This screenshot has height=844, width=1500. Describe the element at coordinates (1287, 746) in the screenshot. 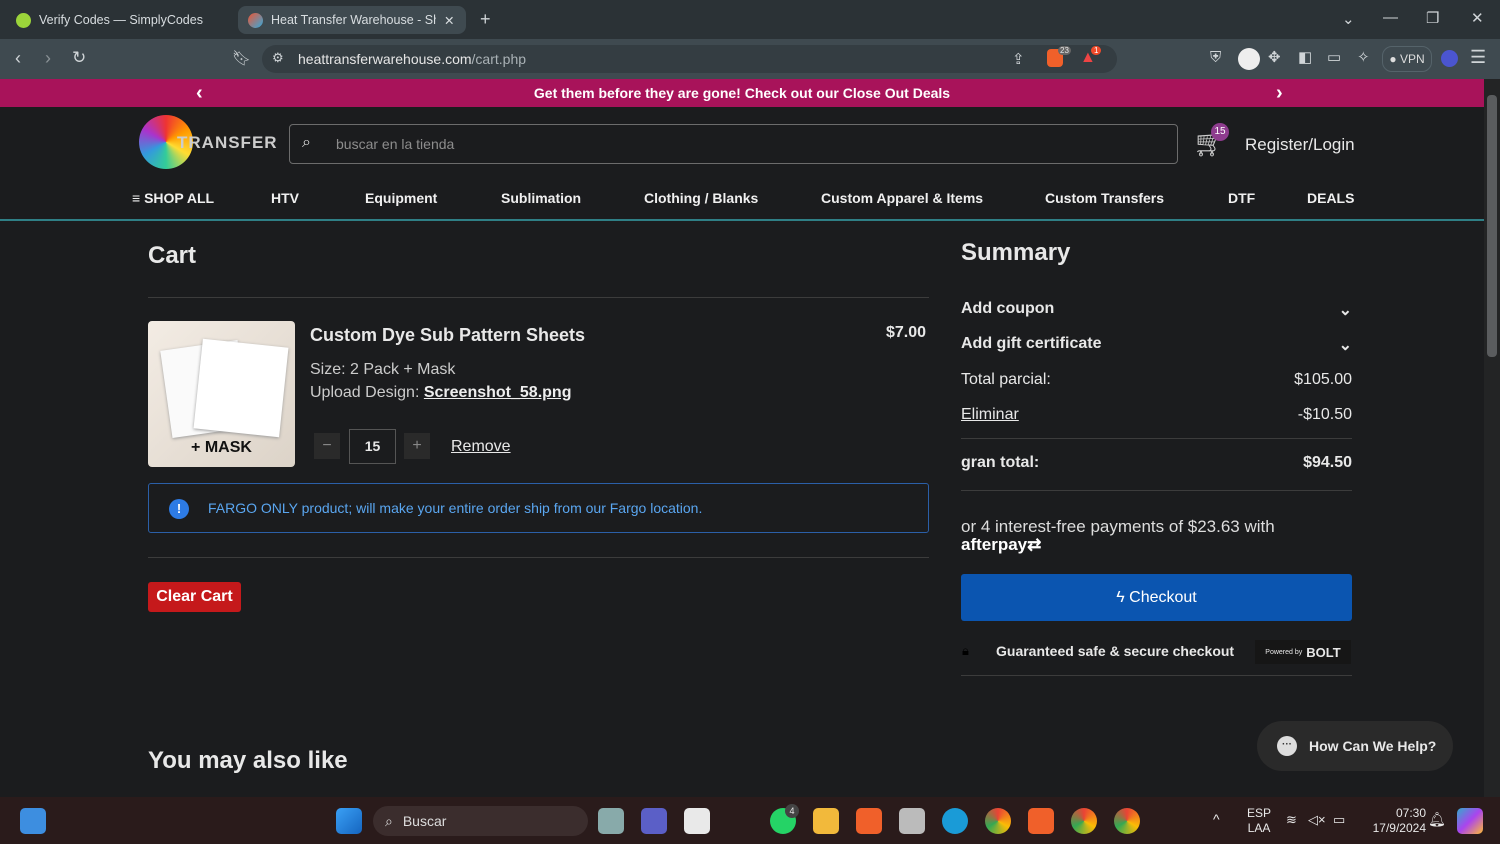

I see `chat-icon: ···` at that location.